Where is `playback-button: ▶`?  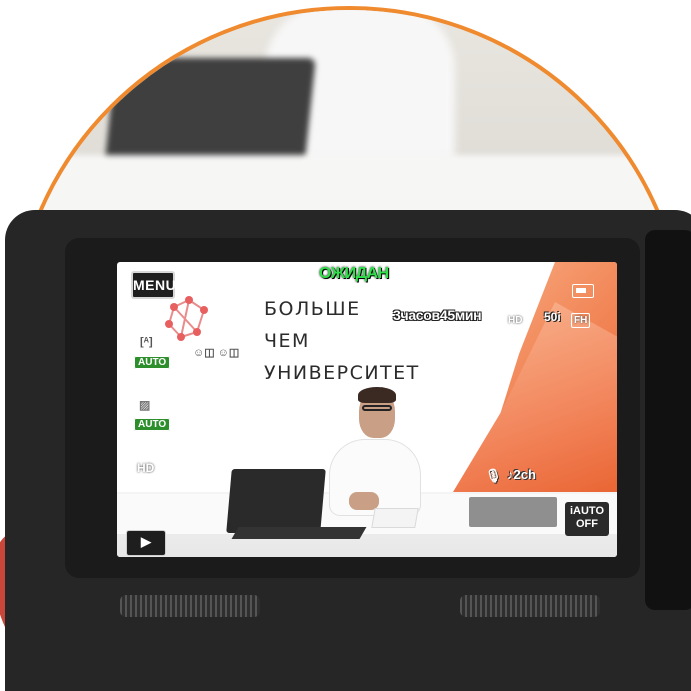 playback-button: ▶ is located at coordinates (146, 543).